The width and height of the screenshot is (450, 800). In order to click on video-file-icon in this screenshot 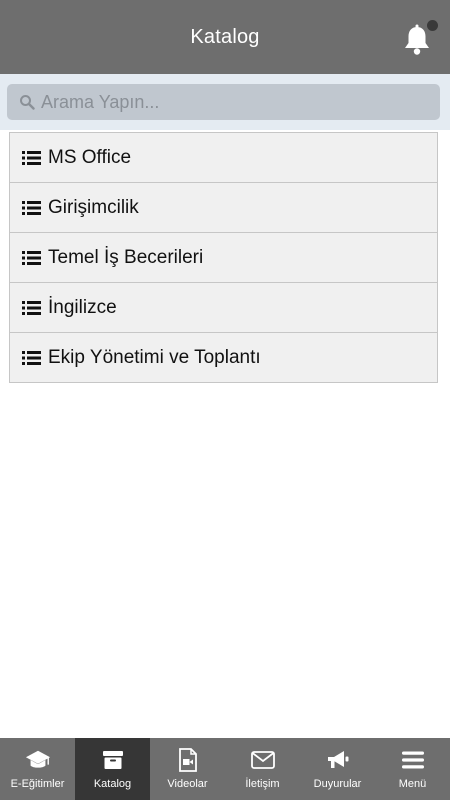, I will do `click(188, 760)`.